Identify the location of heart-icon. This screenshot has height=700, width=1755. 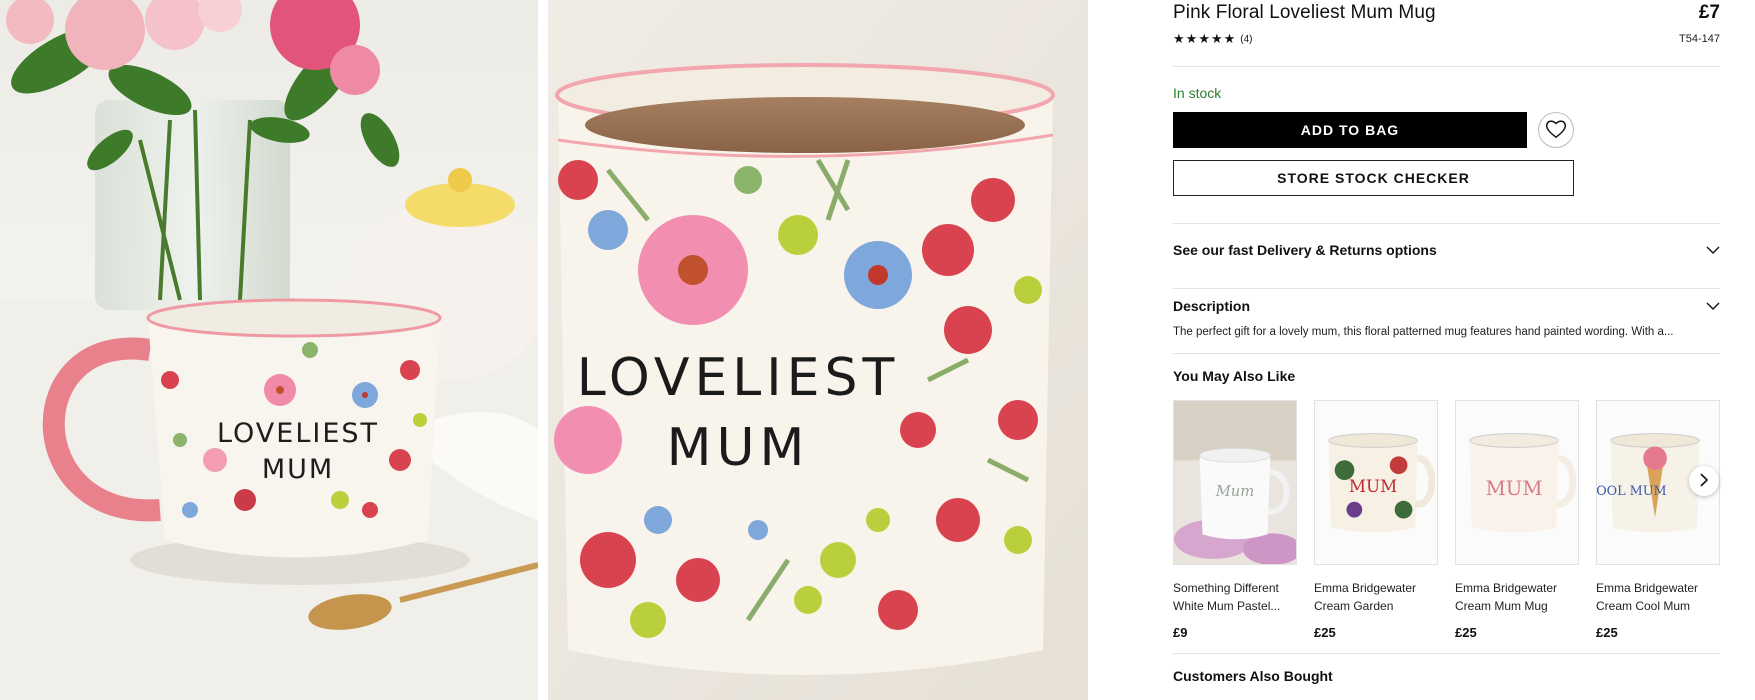
(1556, 130).